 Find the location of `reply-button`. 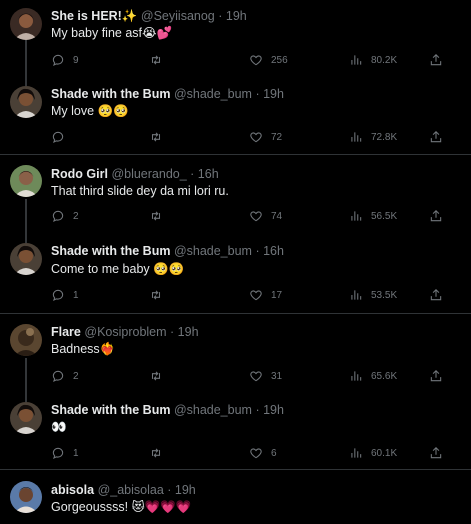

reply-button is located at coordinates (62, 137).